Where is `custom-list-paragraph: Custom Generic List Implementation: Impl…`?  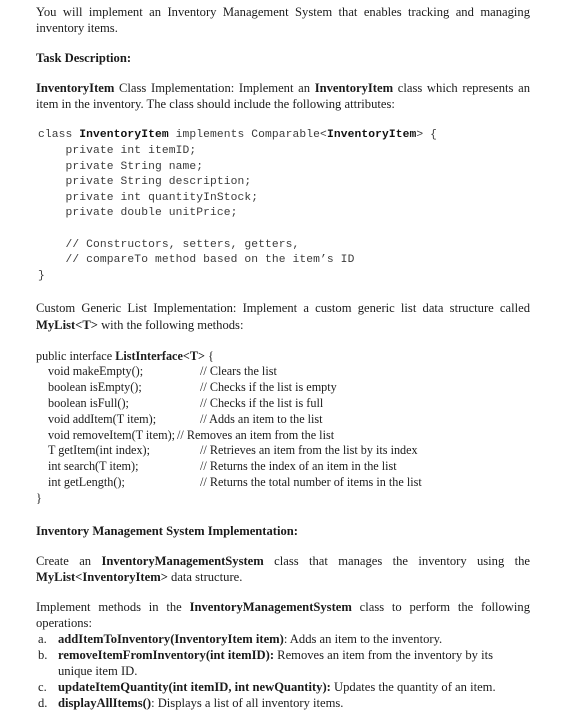
custom-list-paragraph: Custom Generic List Implementation: Impl… is located at coordinates (283, 316).